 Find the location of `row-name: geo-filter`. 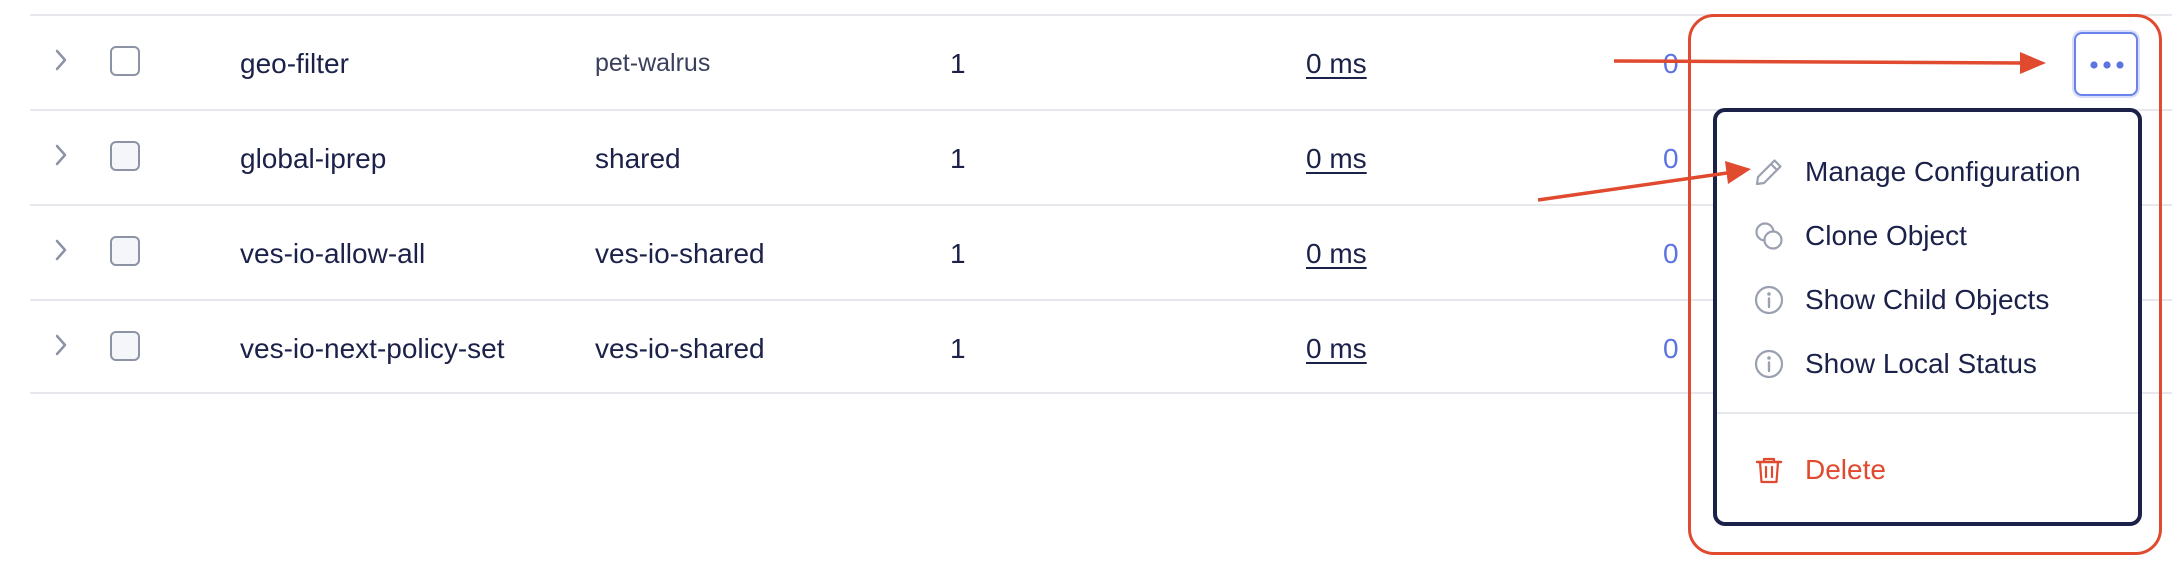

row-name: geo-filter is located at coordinates (294, 63).